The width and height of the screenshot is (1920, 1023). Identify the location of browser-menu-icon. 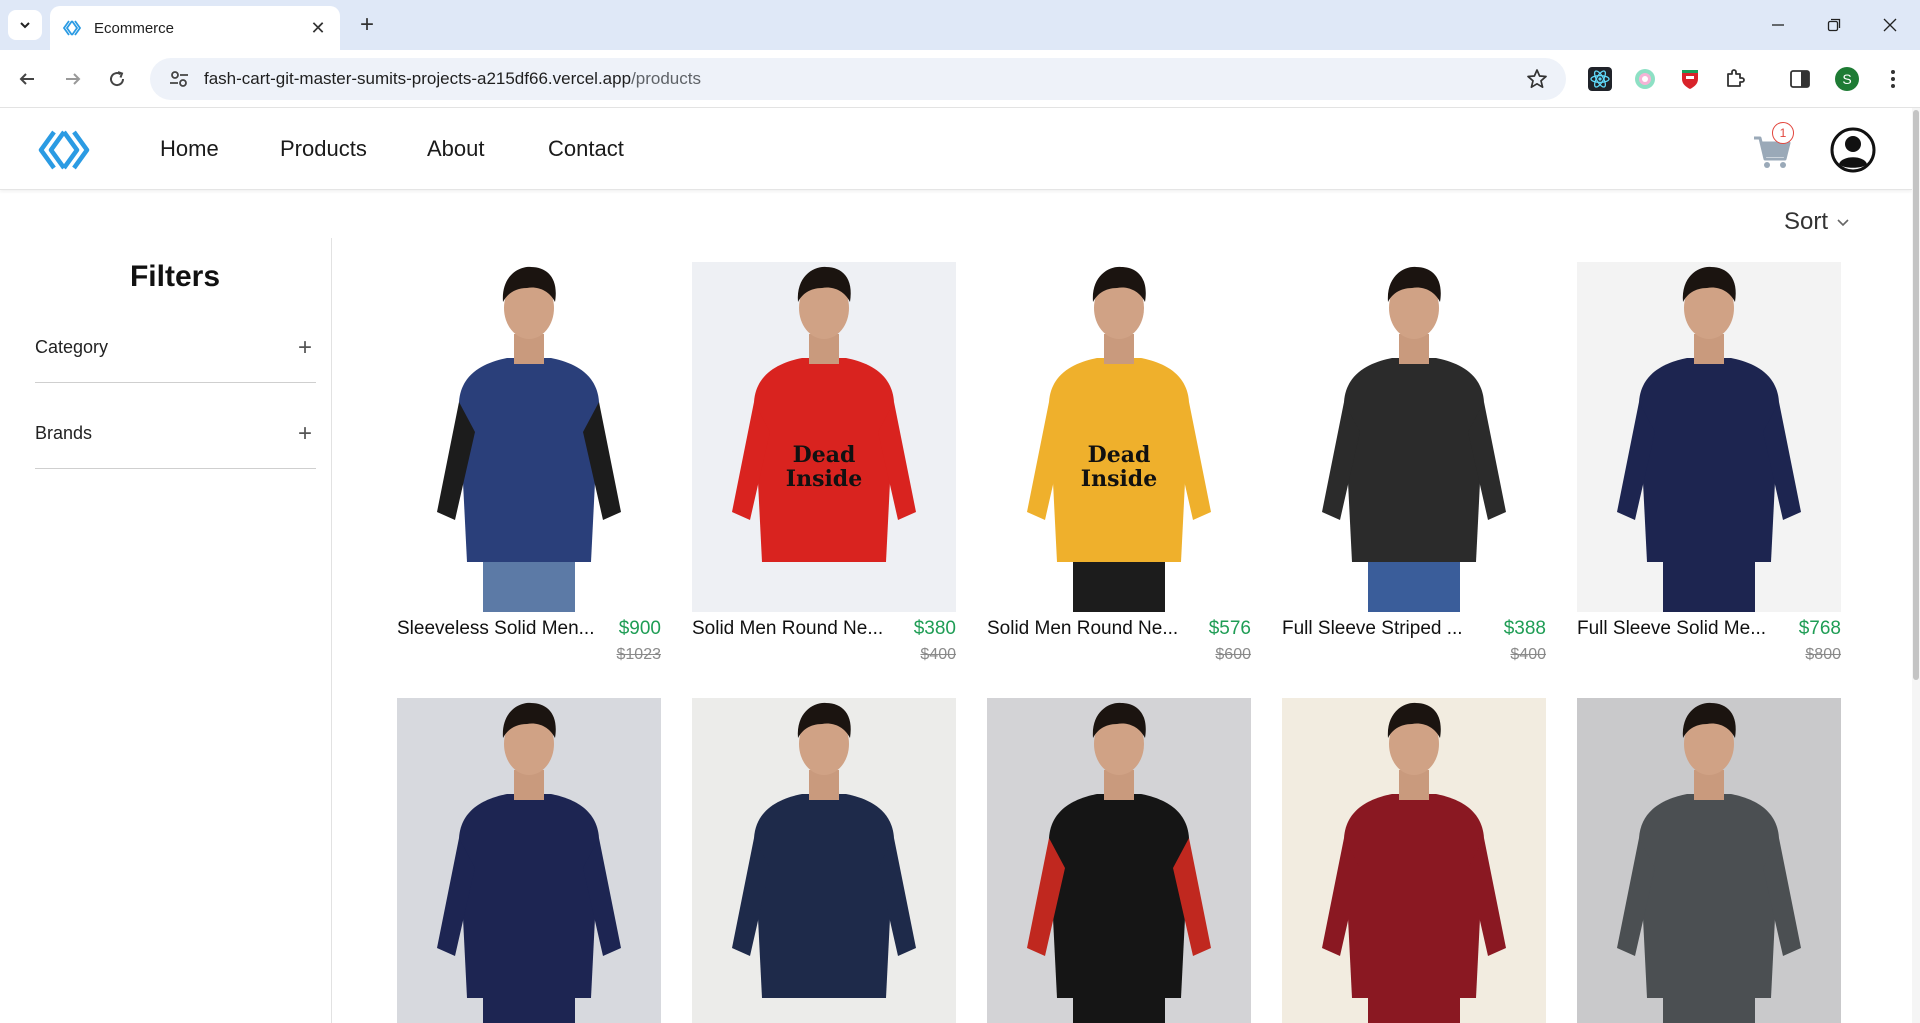
(1893, 79).